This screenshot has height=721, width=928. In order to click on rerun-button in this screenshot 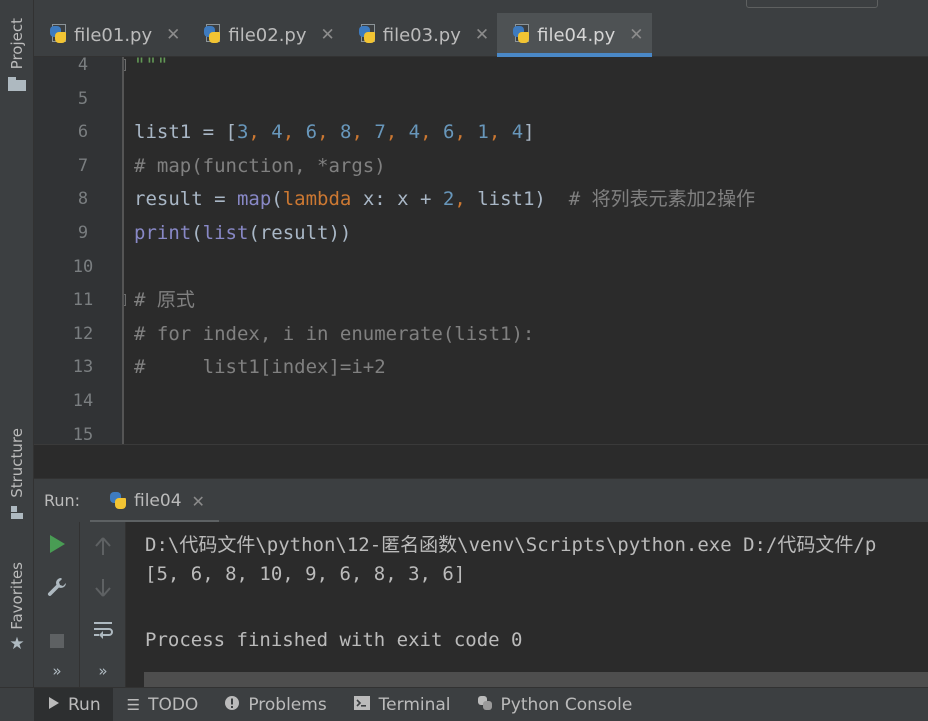, I will do `click(57, 545)`.